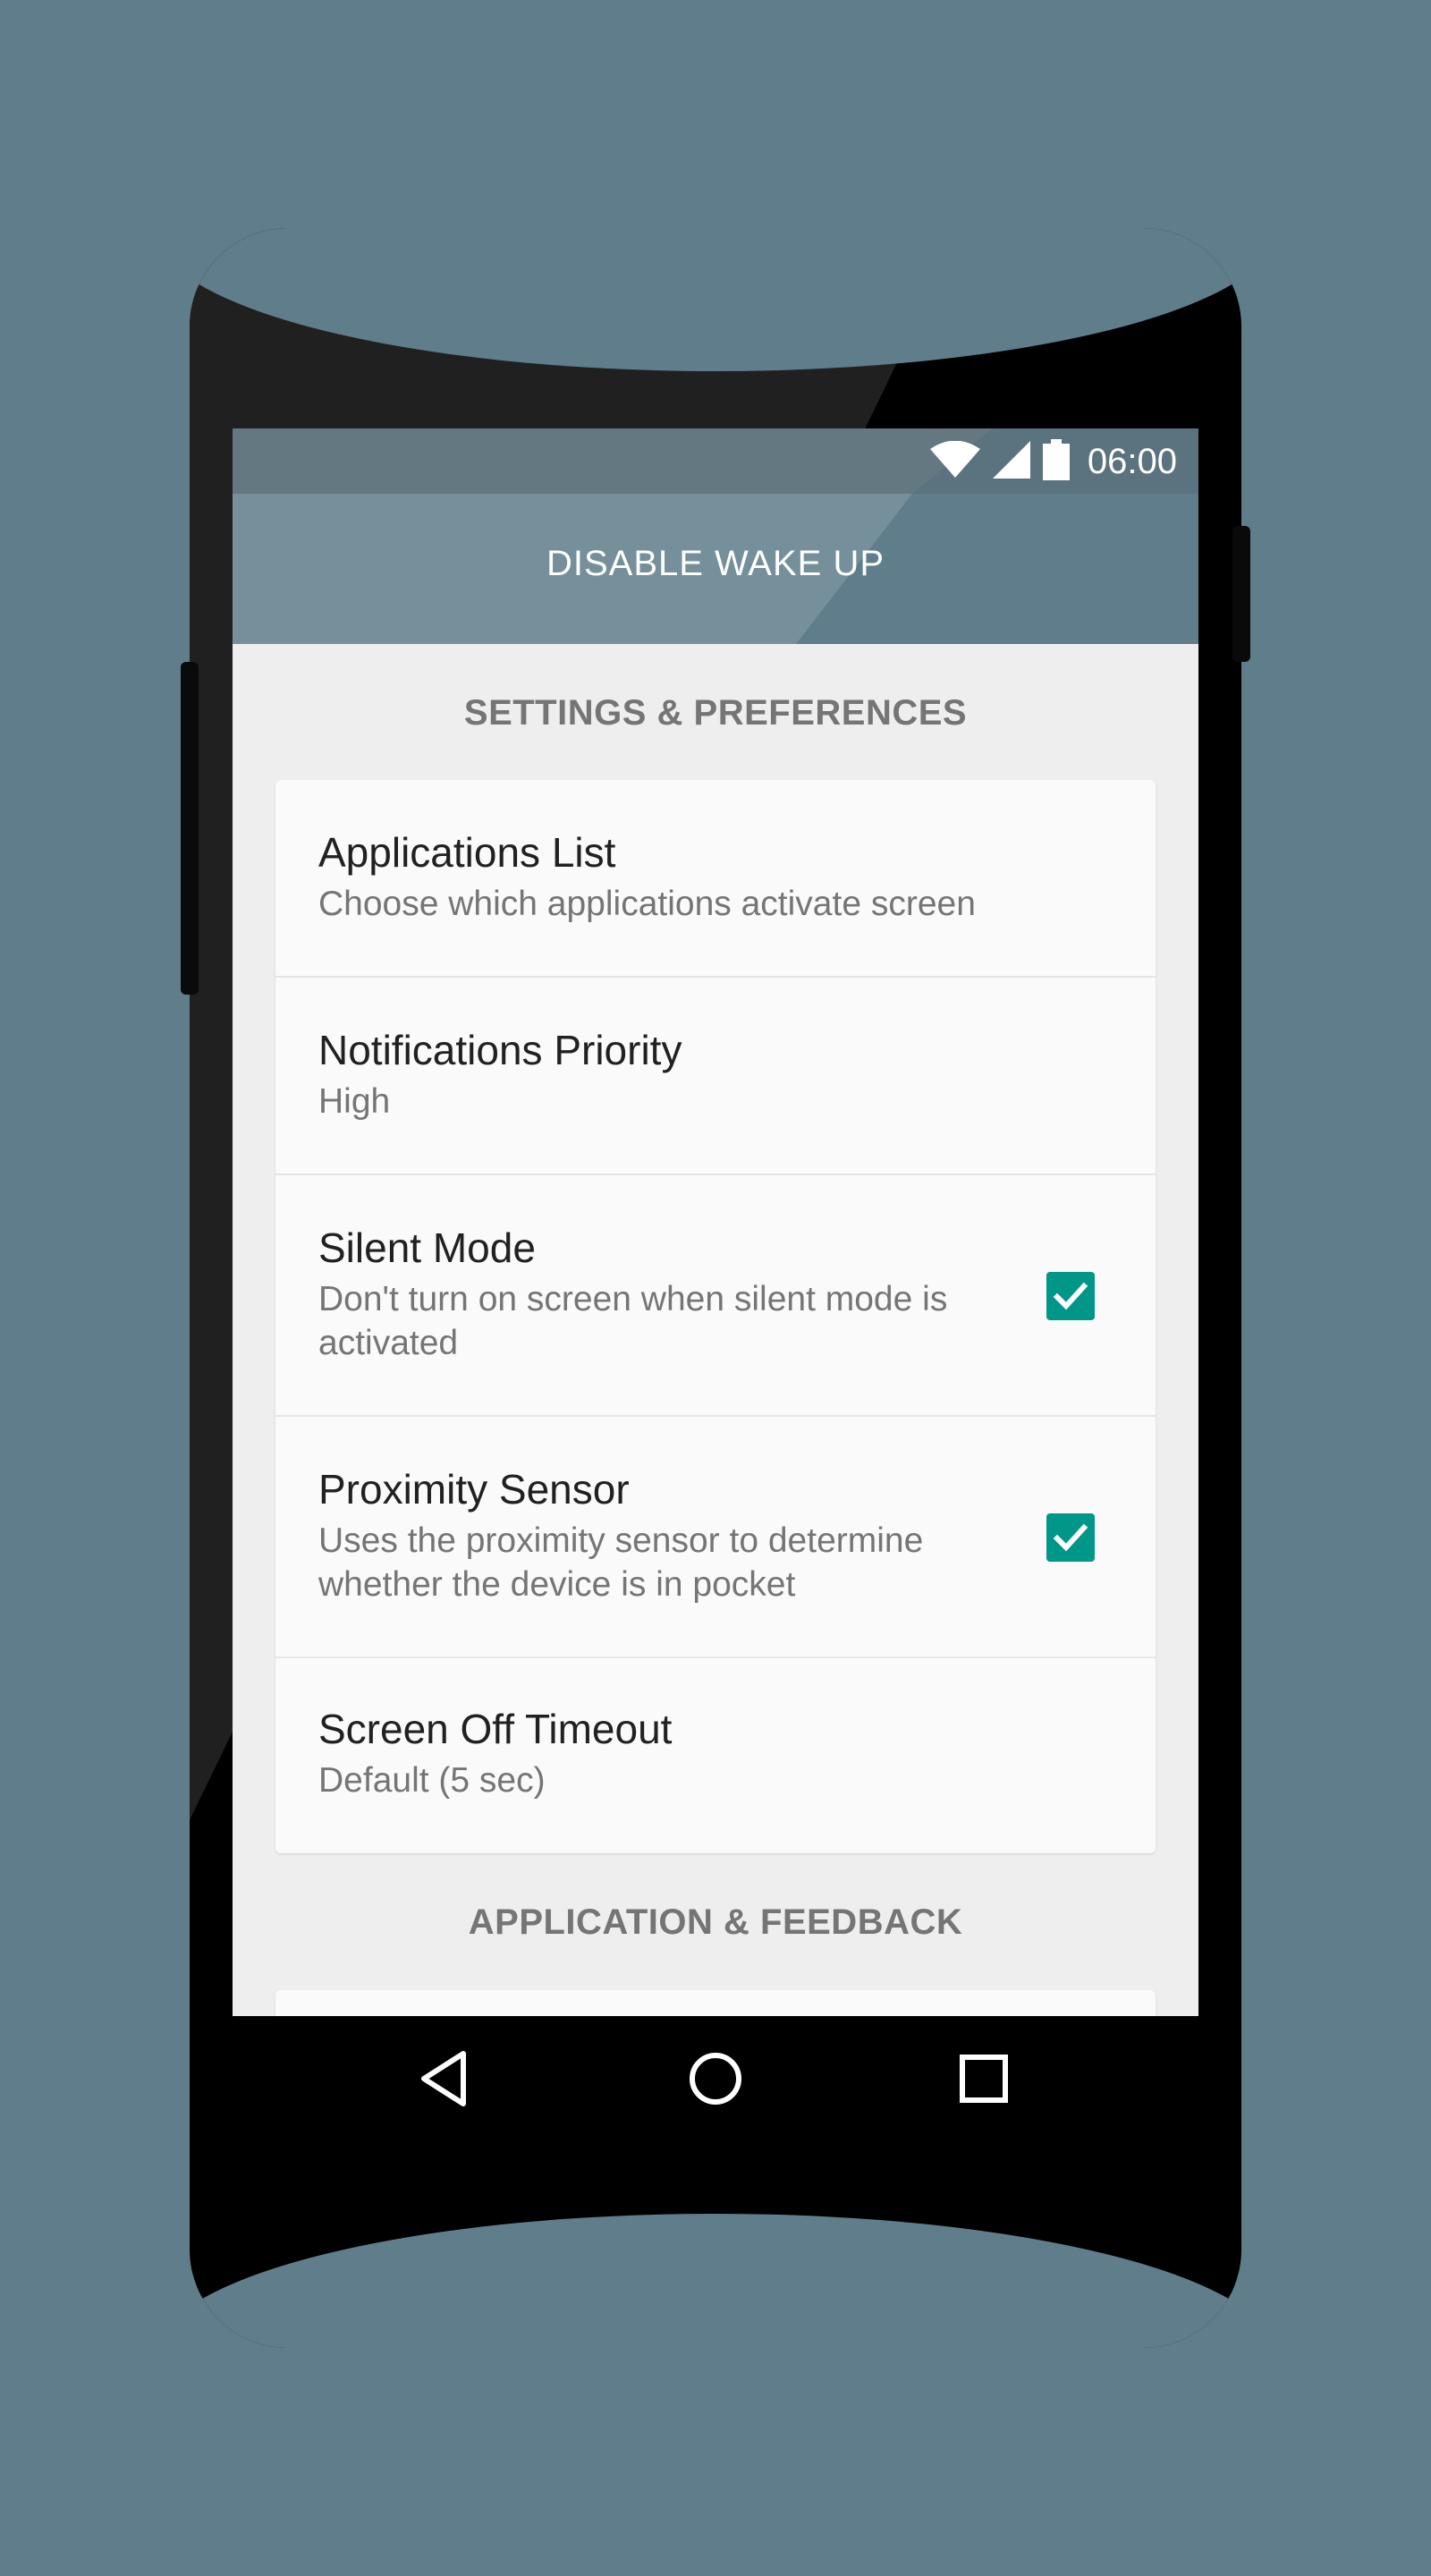 This screenshot has width=1431, height=2576. I want to click on status-time: 06:00, so click(1132, 461).